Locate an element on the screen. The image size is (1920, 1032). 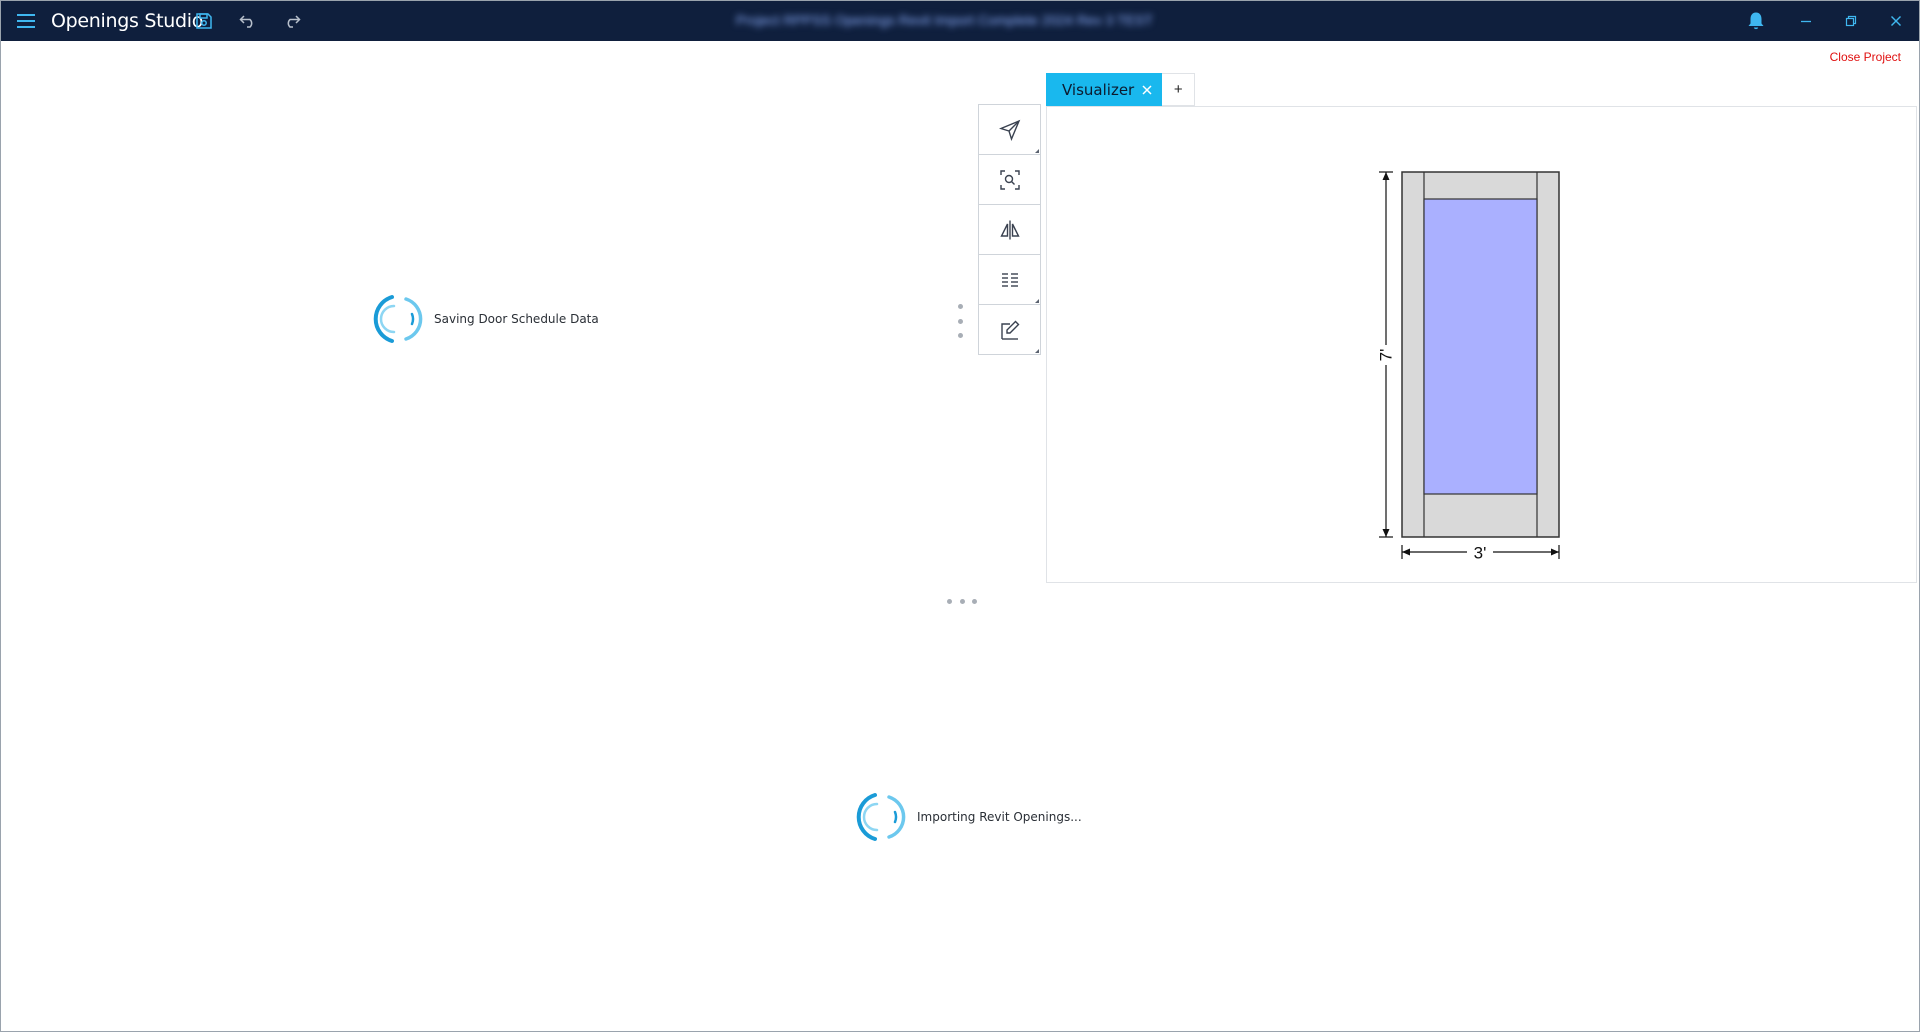
door-elevation-drawing: 7' 3' is located at coordinates (1468, 367).